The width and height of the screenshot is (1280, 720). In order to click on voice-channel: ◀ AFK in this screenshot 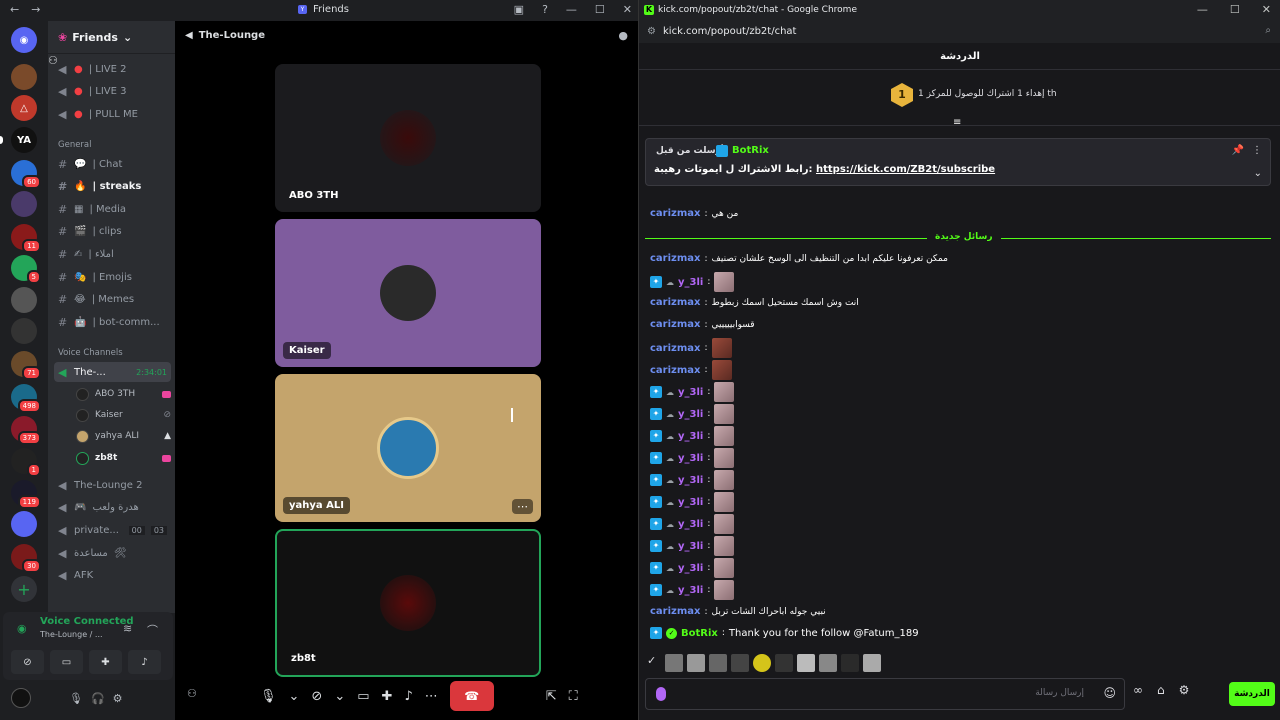, I will do `click(112, 575)`.